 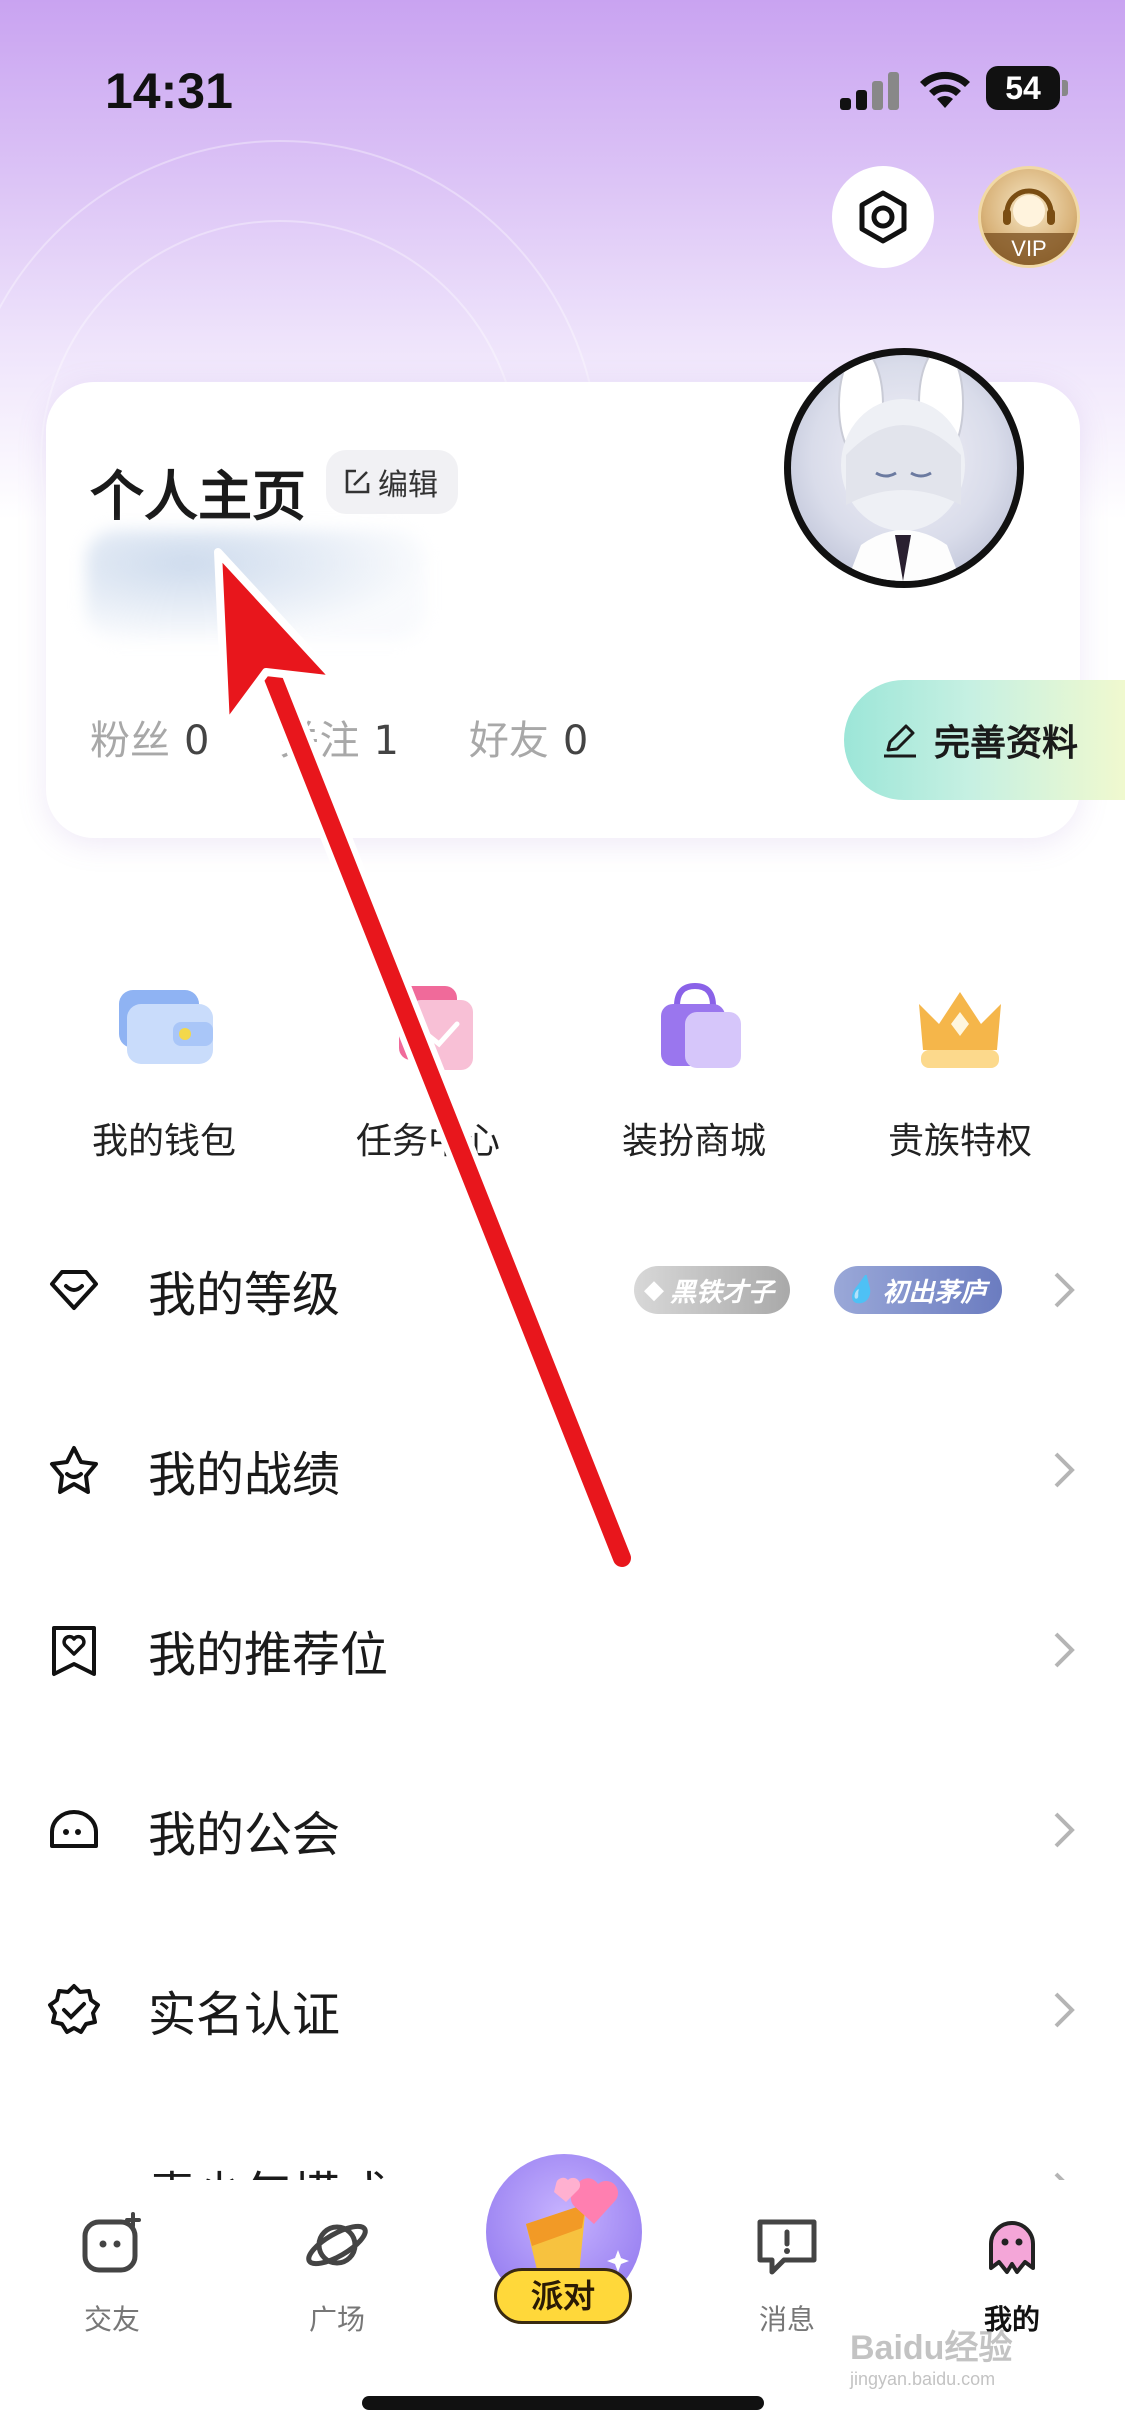 I want to click on watermark: Baidu经验 jingyan.baidu.com, so click(x=931, y=2355).